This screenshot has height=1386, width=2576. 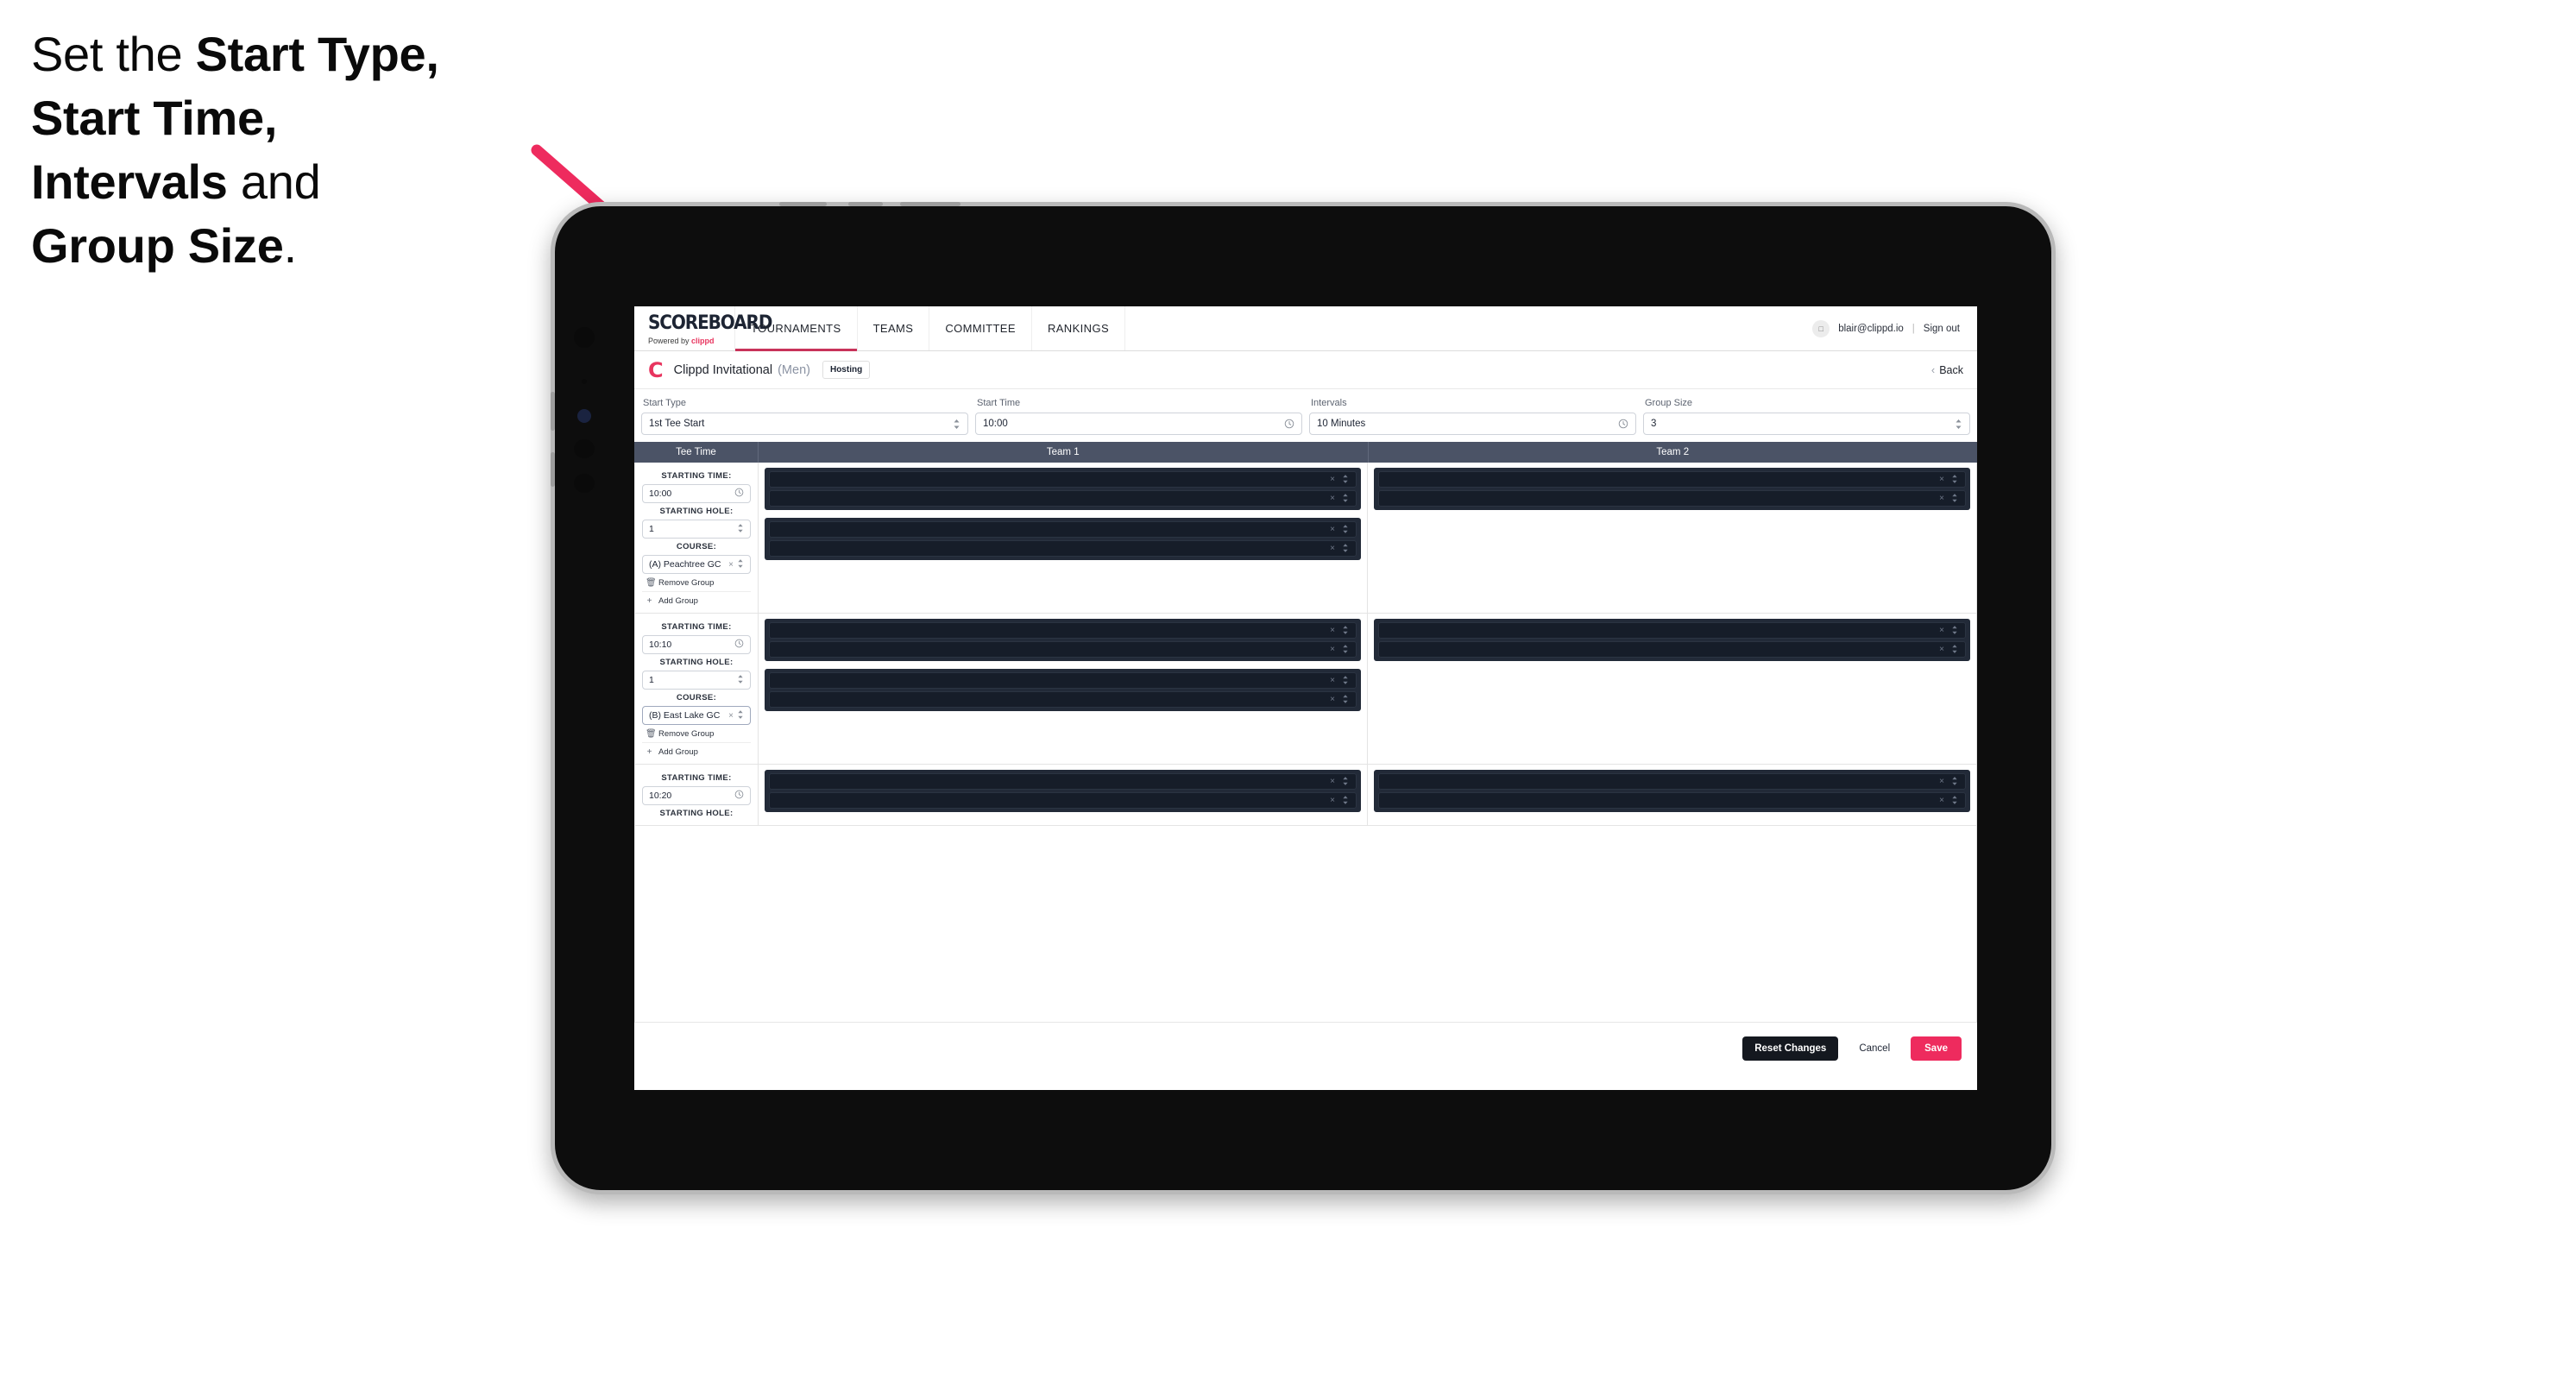 What do you see at coordinates (697, 565) in the screenshot?
I see `course-select: (A) Peachtree GC ×` at bounding box center [697, 565].